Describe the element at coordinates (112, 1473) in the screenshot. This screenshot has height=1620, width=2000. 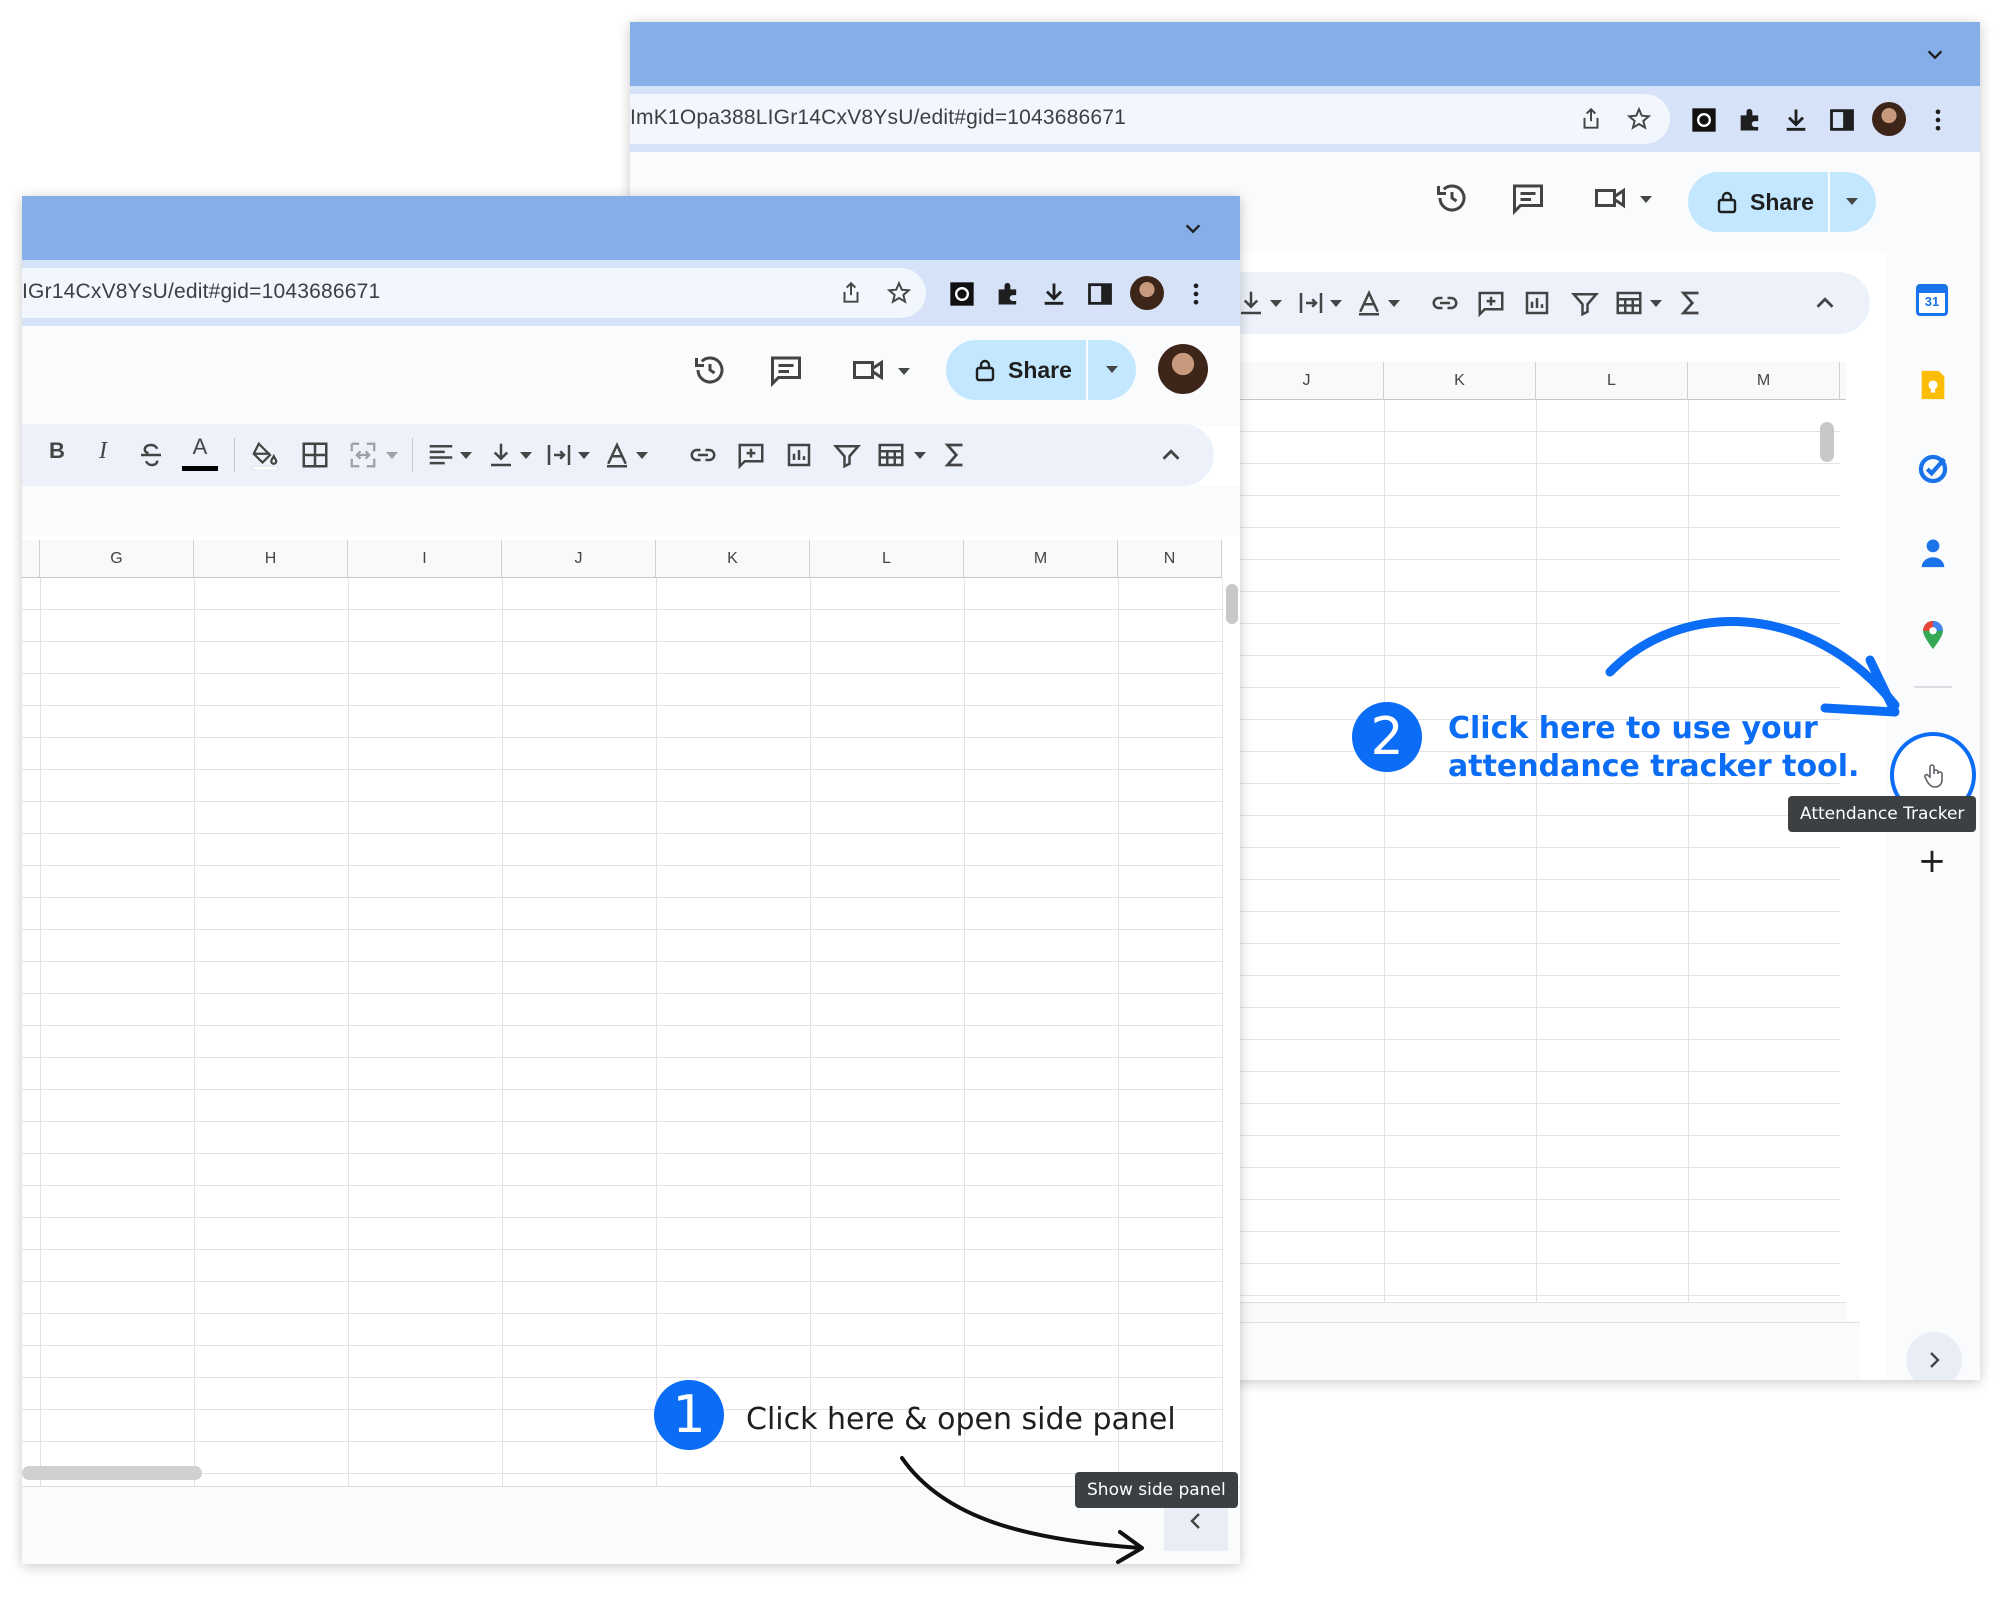
I see `horizontal-scrollbar-thumb` at that location.